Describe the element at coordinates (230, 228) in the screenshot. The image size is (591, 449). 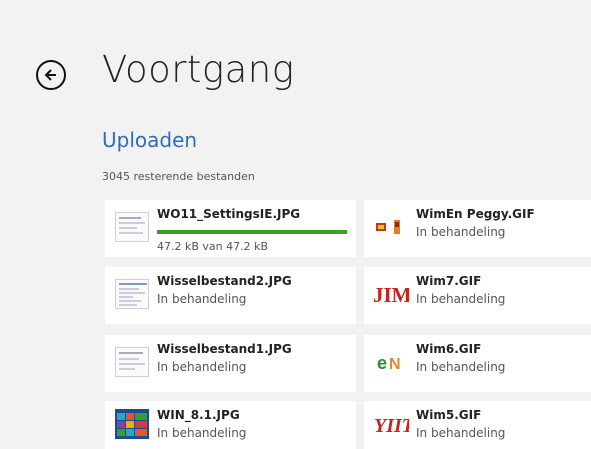
I see `upload-tile-wo11-settingsie: WO11_SettingsIE.JPG 47.2 kB van 47.2 kB` at that location.